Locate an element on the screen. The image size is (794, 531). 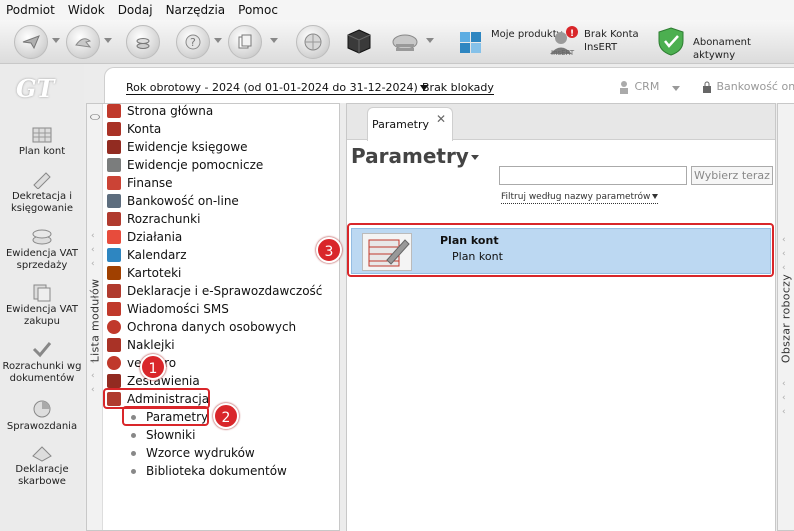
module-rozrachunki: Rozrachunki is located at coordinates (153, 219).